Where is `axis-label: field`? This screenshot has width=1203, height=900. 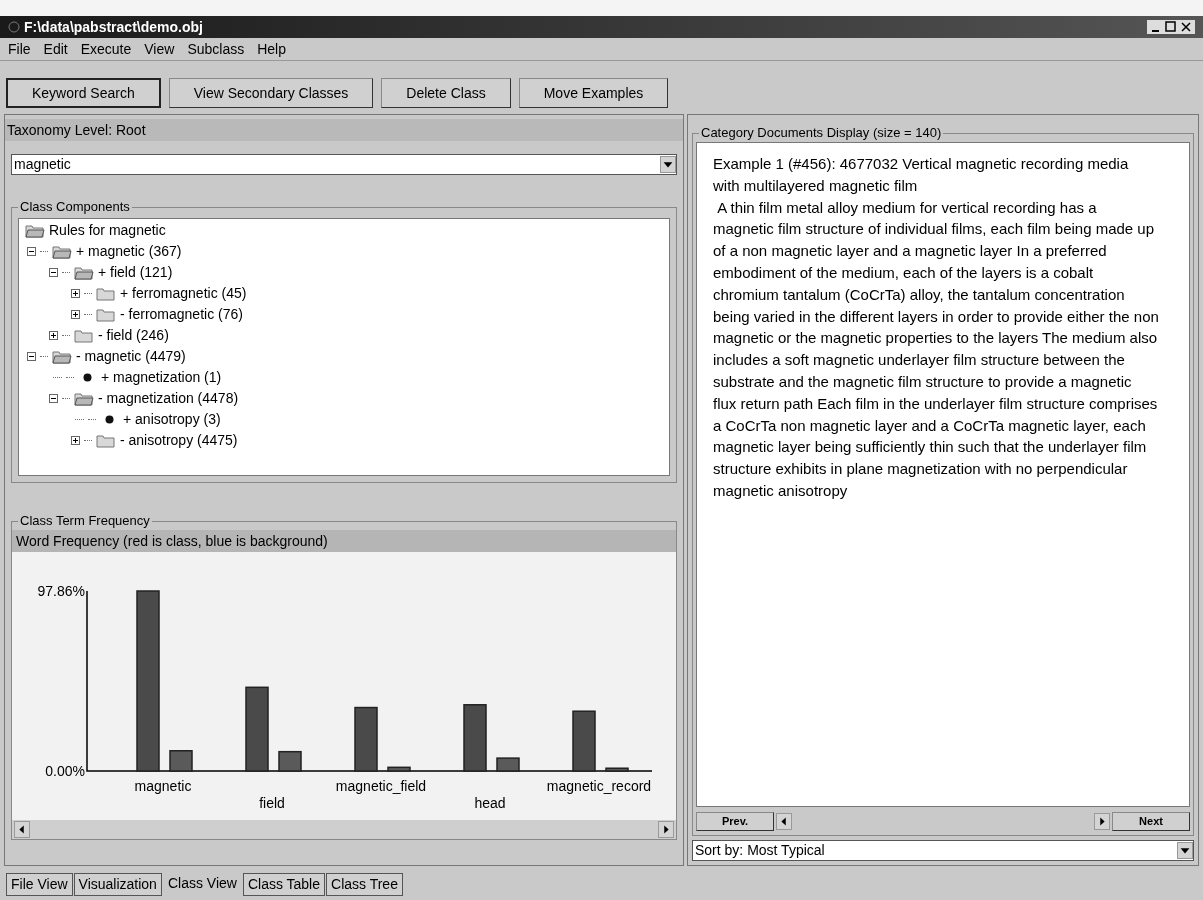
axis-label: field is located at coordinates (272, 803).